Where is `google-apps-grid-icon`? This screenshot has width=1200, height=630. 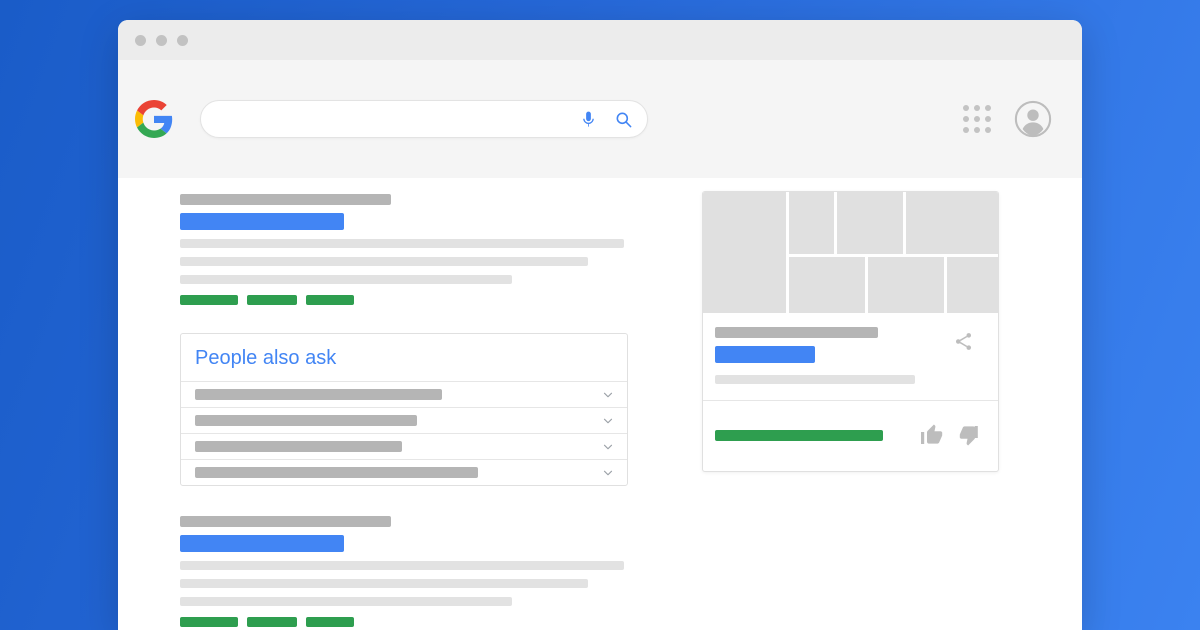 google-apps-grid-icon is located at coordinates (977, 119).